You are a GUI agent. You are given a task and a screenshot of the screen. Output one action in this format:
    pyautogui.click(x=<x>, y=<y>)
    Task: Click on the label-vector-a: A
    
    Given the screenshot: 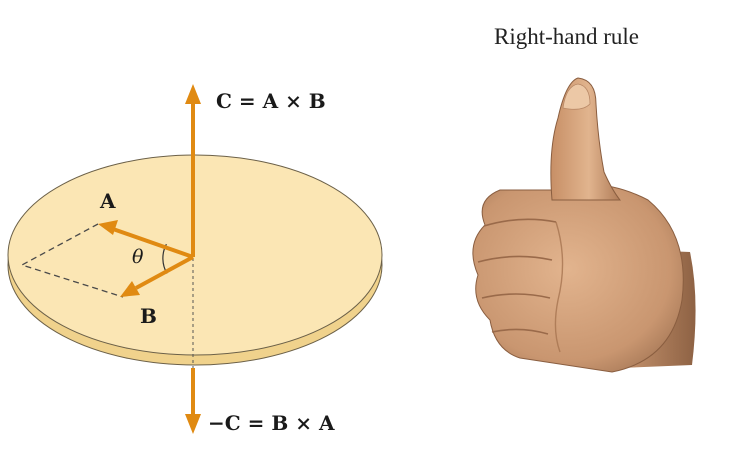 What is the action you would take?
    pyautogui.click(x=107, y=201)
    